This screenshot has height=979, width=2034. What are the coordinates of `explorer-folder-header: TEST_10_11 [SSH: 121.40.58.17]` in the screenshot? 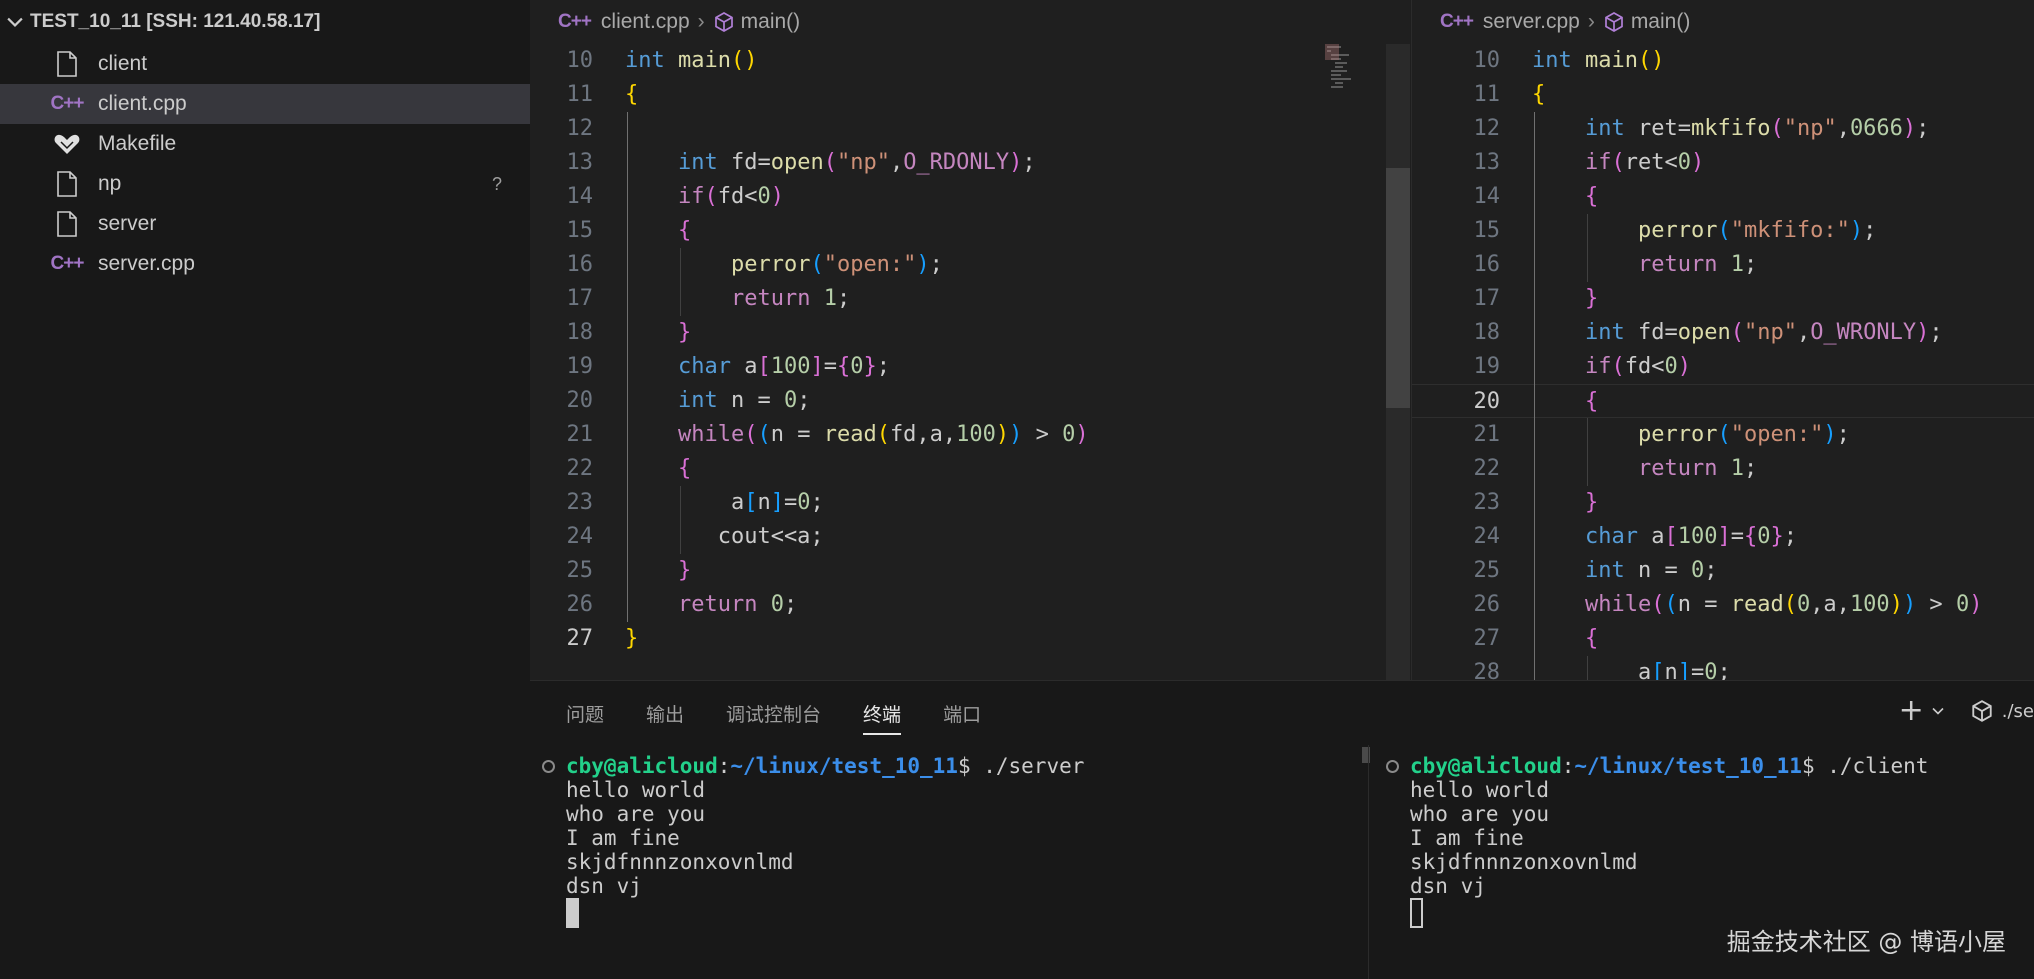 It's located at (265, 22).